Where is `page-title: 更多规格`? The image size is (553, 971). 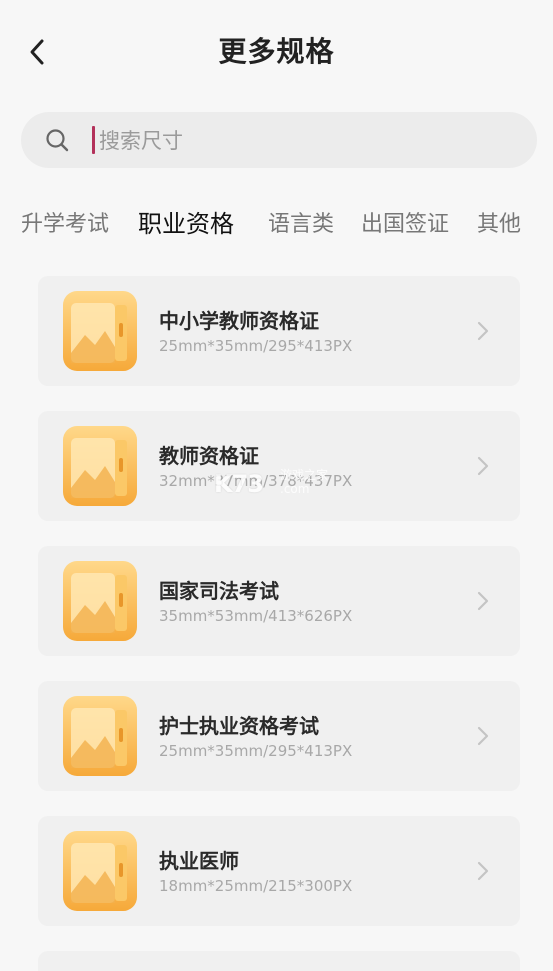
page-title: 更多规格 is located at coordinates (276, 51).